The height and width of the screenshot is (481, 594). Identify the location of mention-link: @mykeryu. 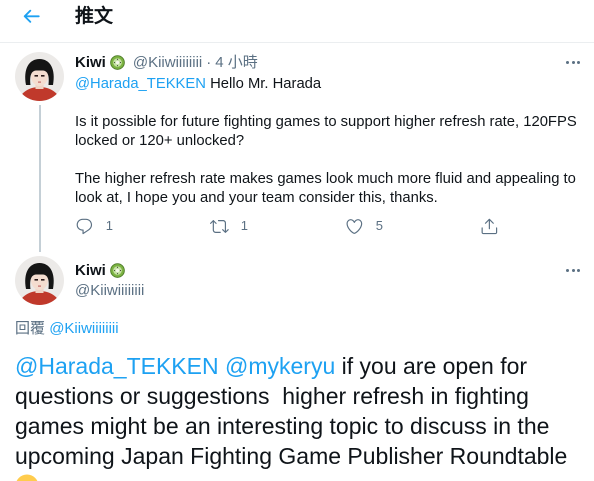
(280, 366).